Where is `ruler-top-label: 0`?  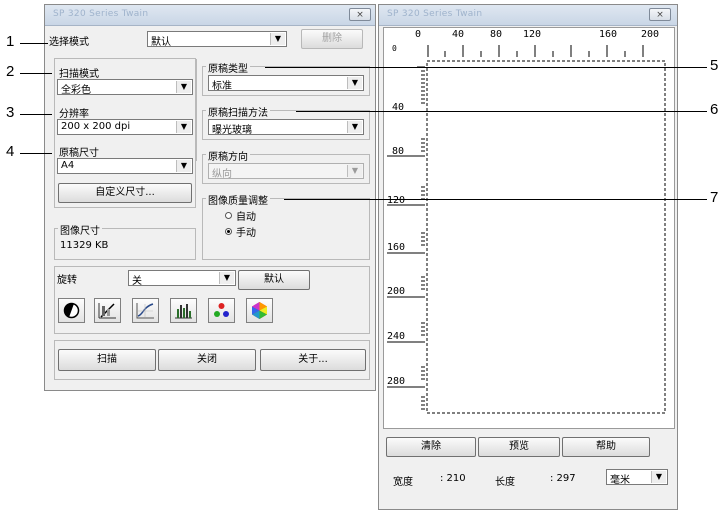
ruler-top-label: 0 is located at coordinates (418, 34).